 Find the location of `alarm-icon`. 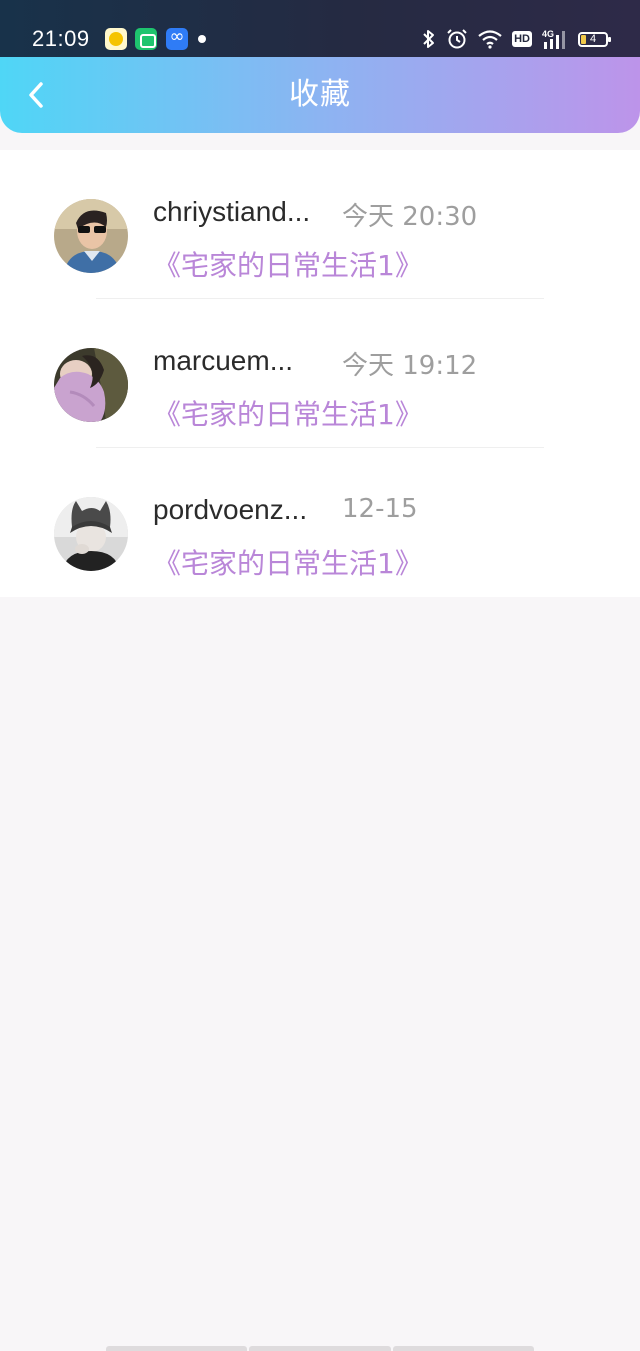

alarm-icon is located at coordinates (457, 39).